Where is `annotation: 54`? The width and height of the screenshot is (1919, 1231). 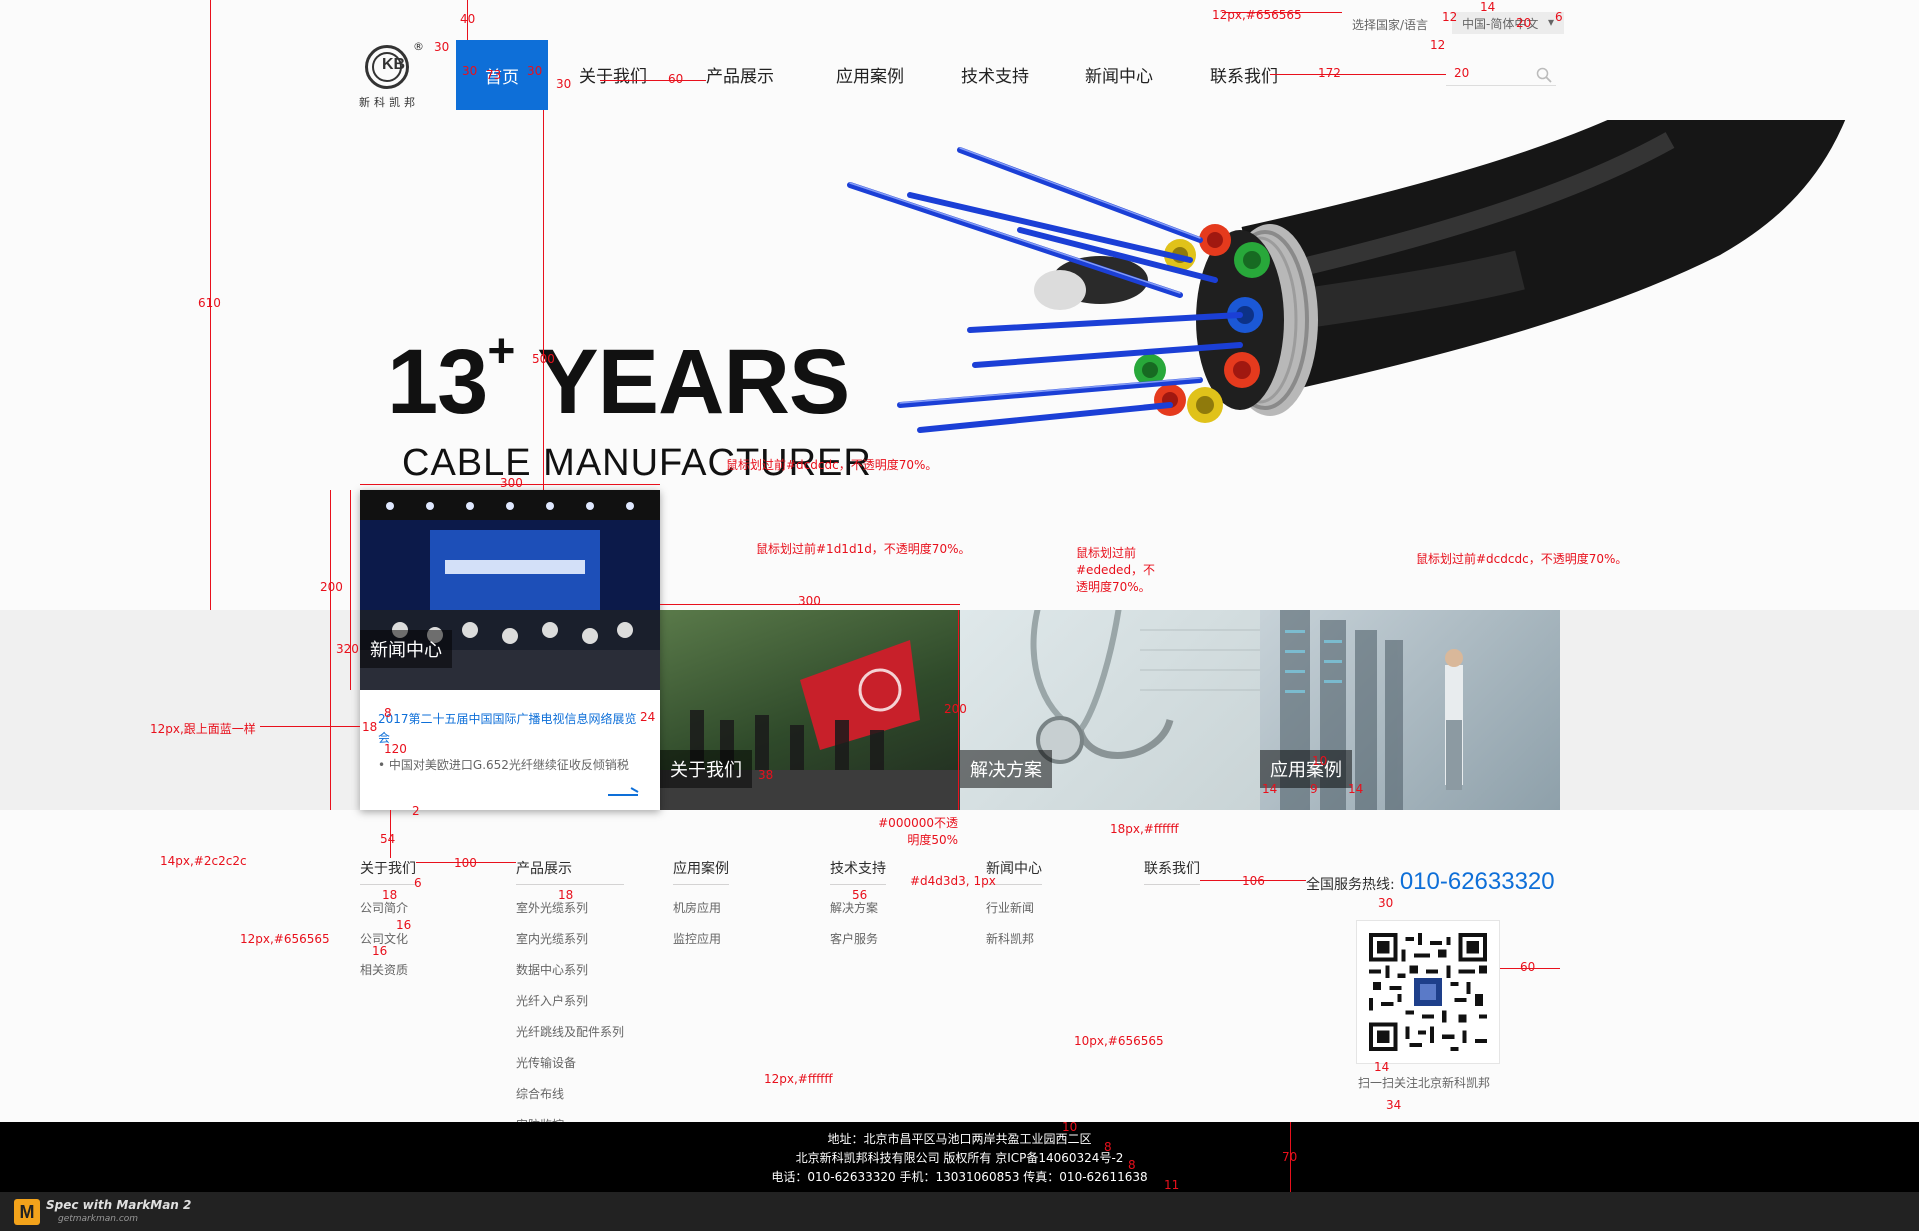 annotation: 54 is located at coordinates (388, 839).